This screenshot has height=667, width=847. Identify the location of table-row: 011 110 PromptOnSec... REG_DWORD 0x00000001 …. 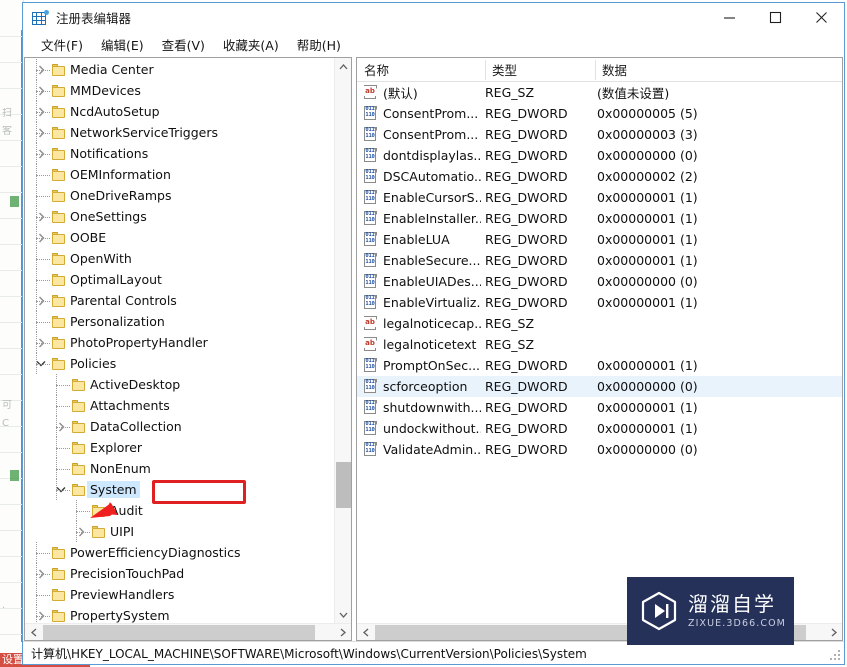
(599, 365).